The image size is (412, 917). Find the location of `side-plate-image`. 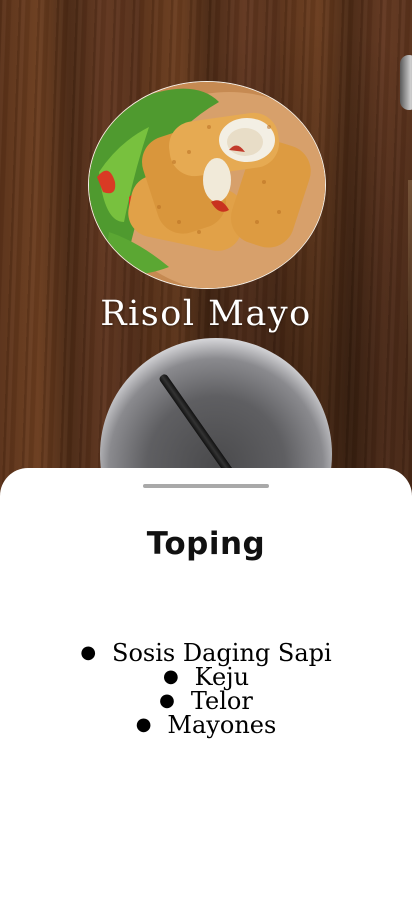

side-plate-image is located at coordinates (406, 82).